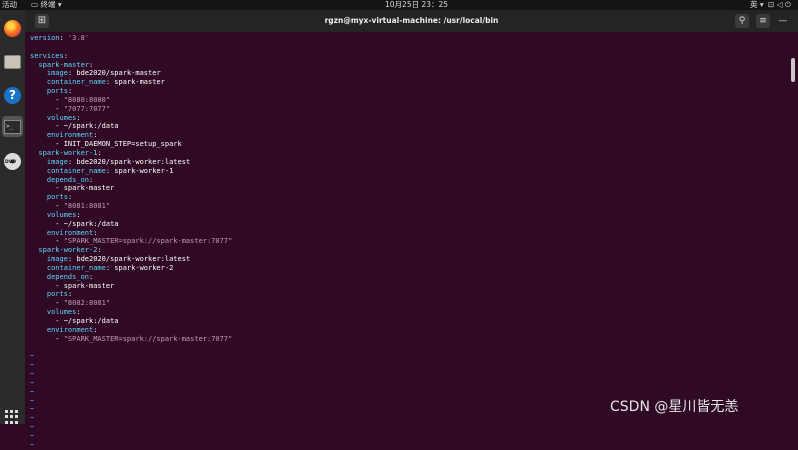  I want to click on yaml-text: - spark-master, so click(72, 285).